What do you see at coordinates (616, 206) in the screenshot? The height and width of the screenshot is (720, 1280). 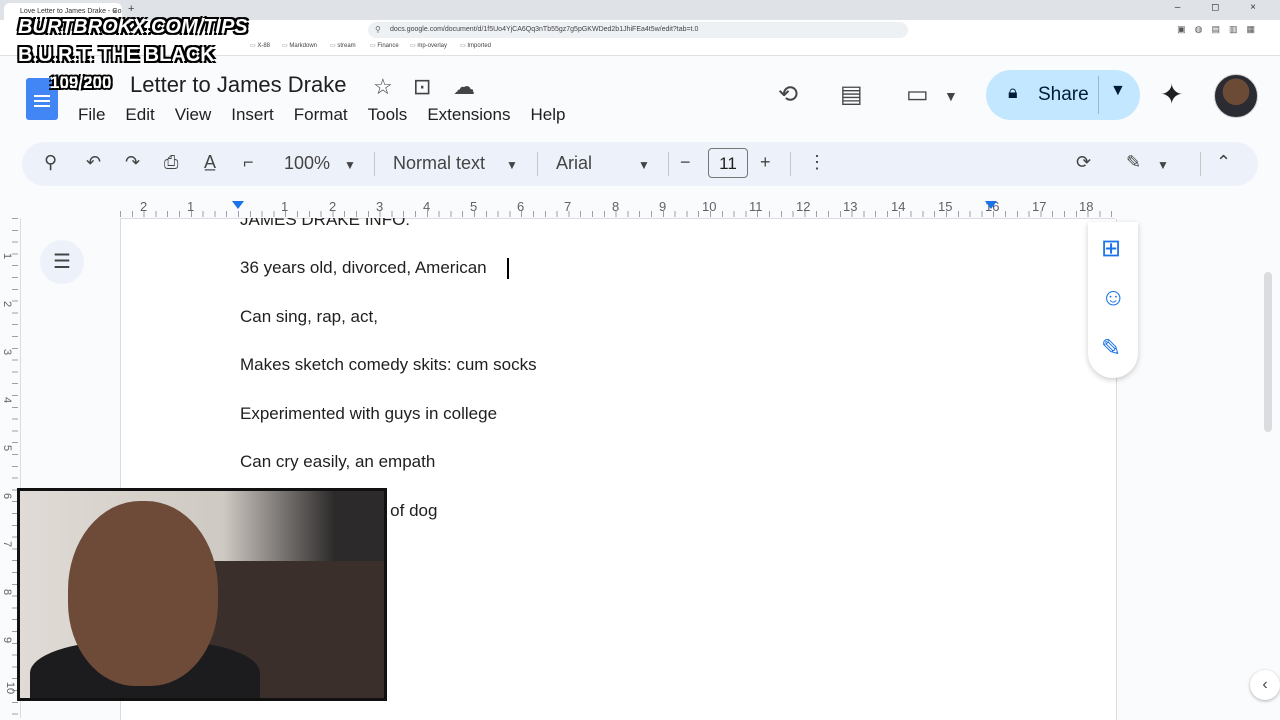 I see `ruler-number: 8` at bounding box center [616, 206].